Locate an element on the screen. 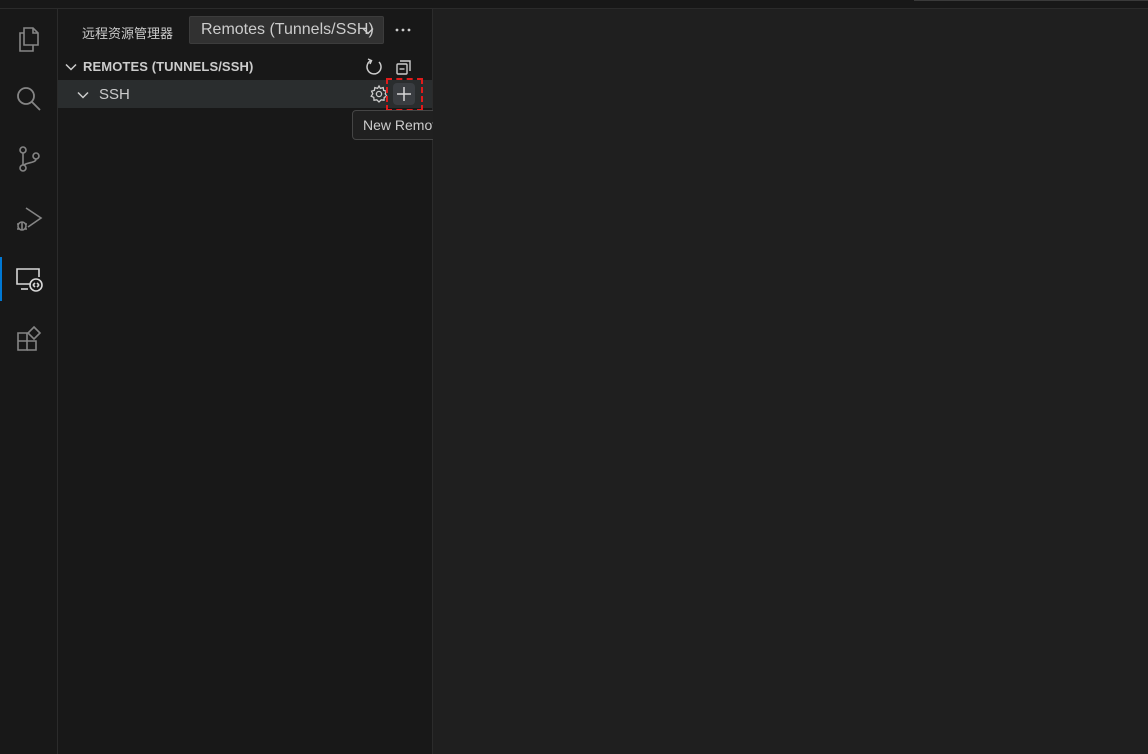  activity-search is located at coordinates (28, 99).